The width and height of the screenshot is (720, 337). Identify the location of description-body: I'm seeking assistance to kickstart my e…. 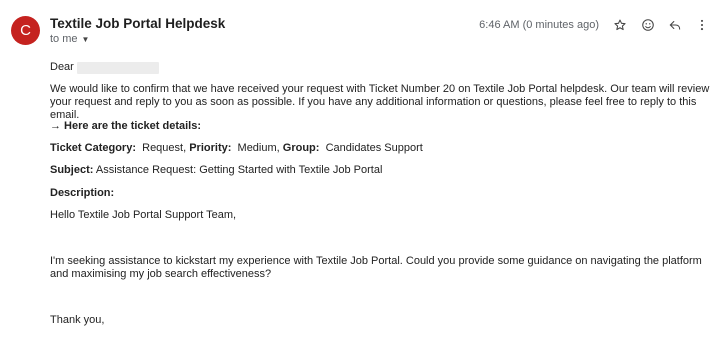
(376, 267).